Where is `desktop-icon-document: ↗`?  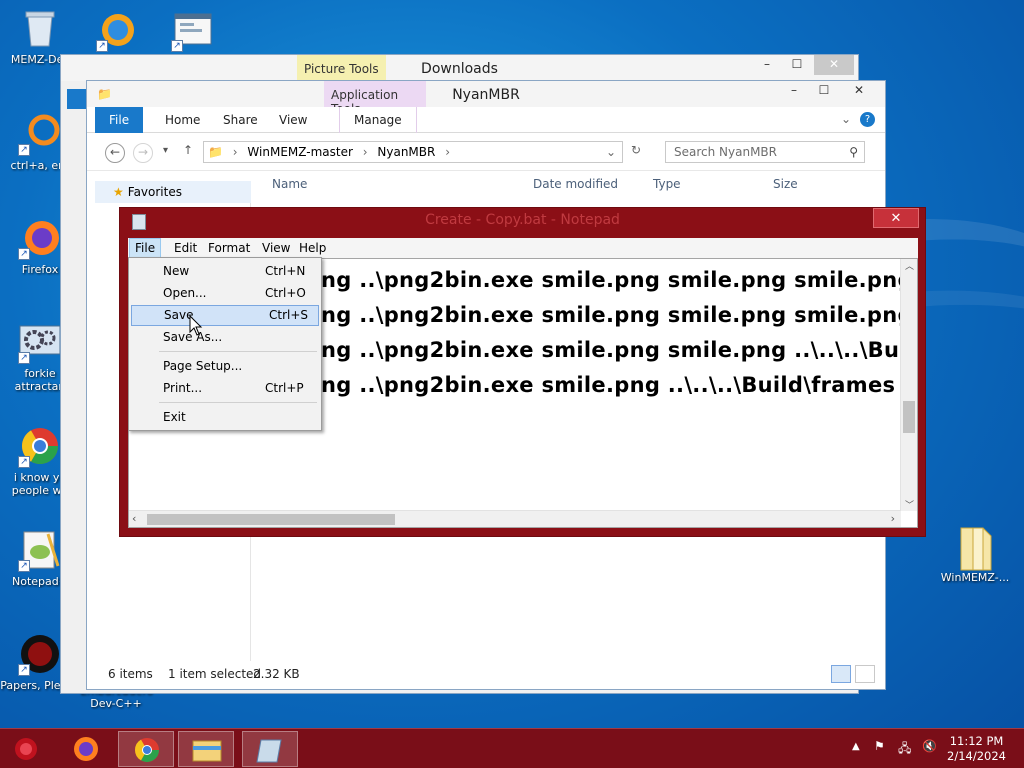 desktop-icon-document: ↗ is located at coordinates (193, 31).